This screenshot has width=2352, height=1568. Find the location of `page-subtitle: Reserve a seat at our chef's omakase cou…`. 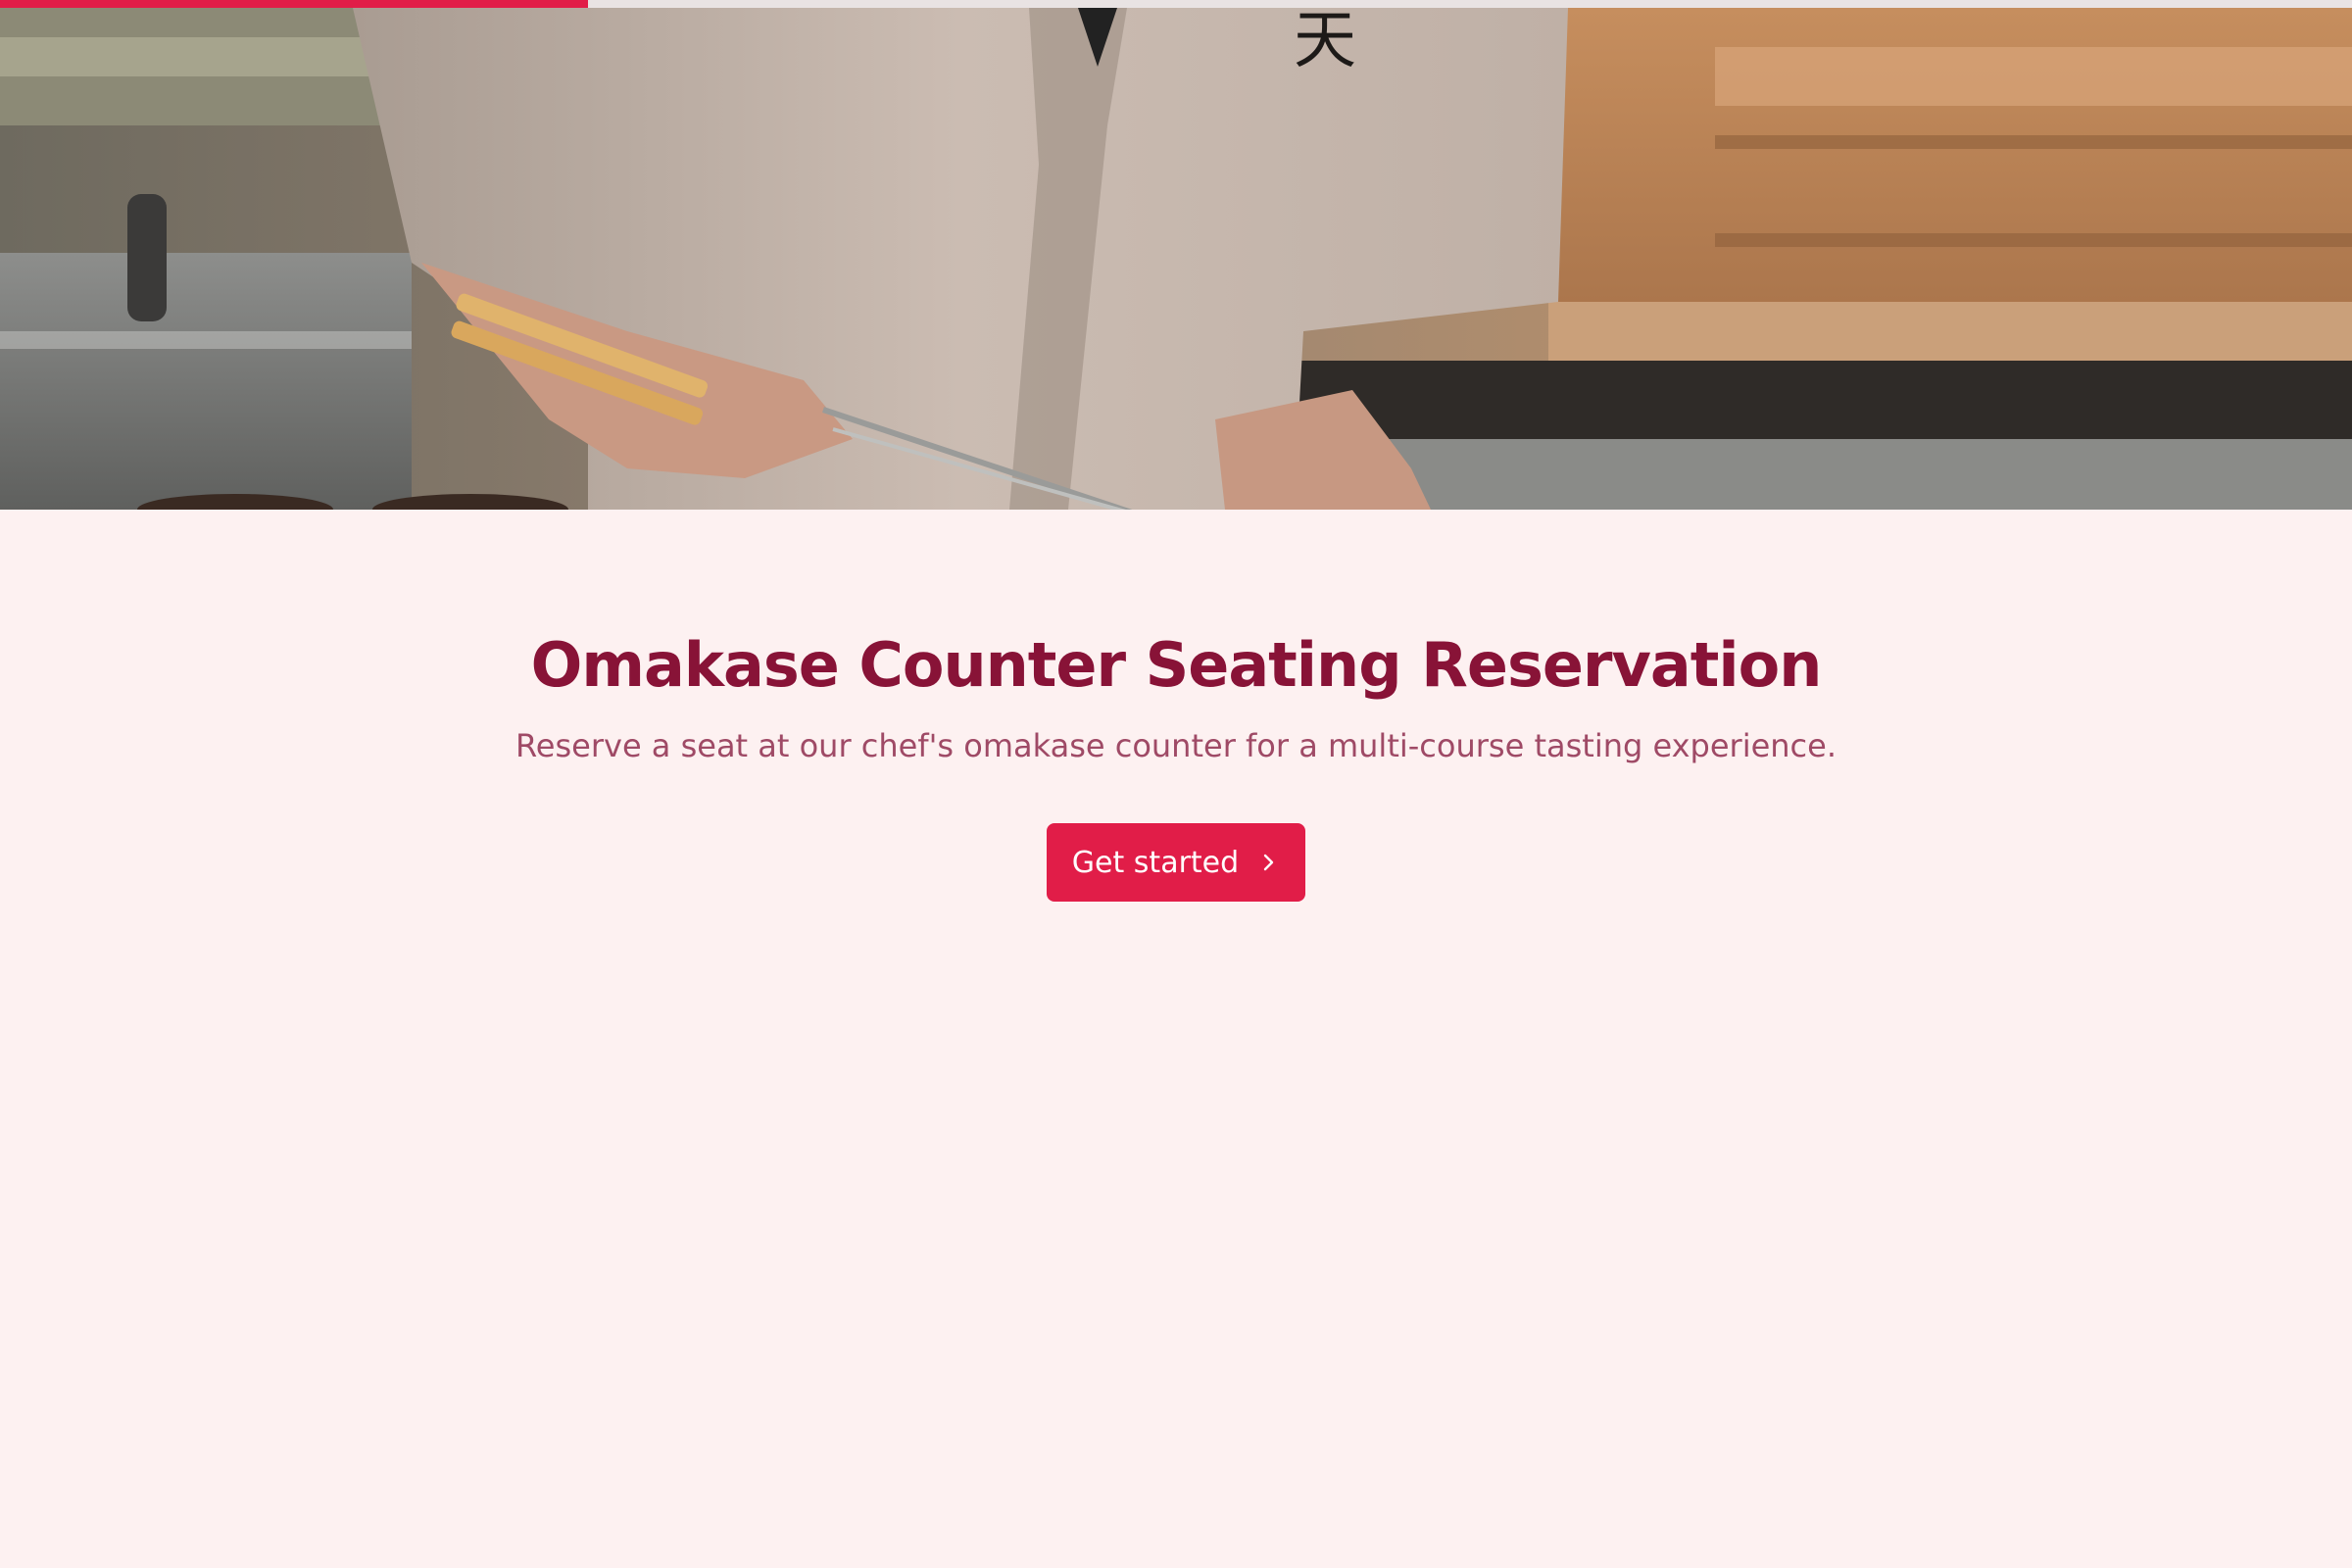

page-subtitle: Reserve a seat at our chef's omakase cou… is located at coordinates (1176, 745).